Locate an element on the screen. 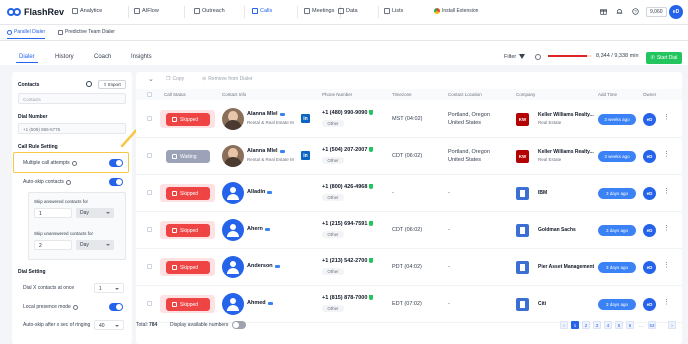  contact-name: Ahern is located at coordinates (258, 229).